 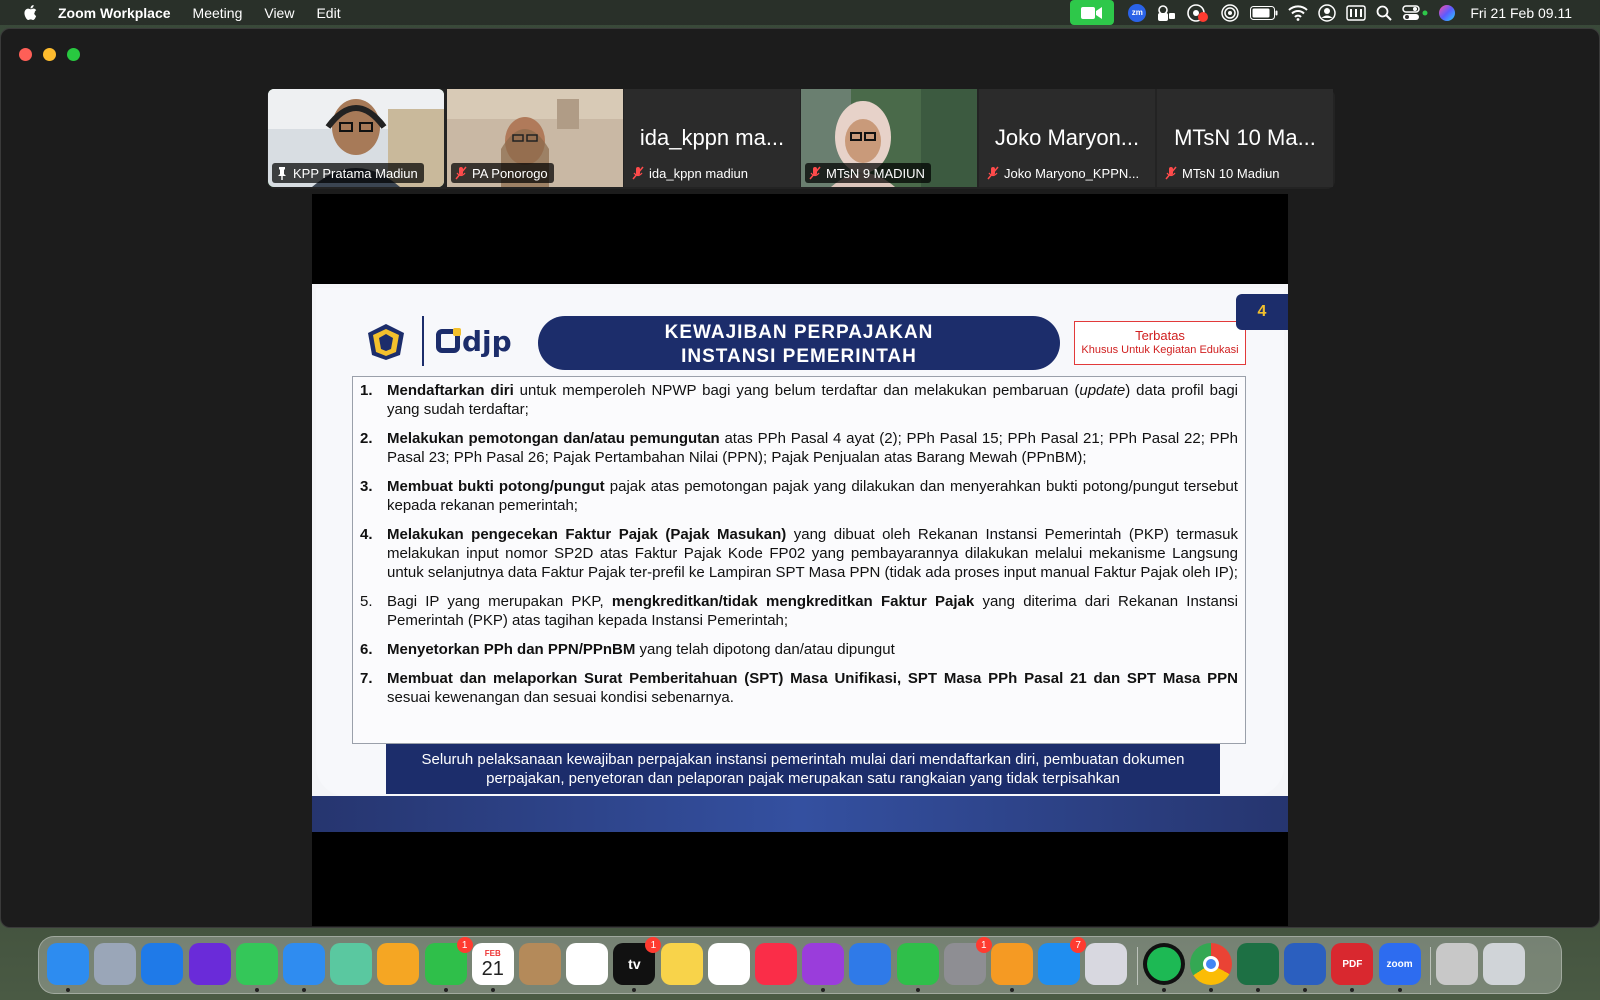 I want to click on participant-name: MTsN 10 Madiun, so click(x=1231, y=173).